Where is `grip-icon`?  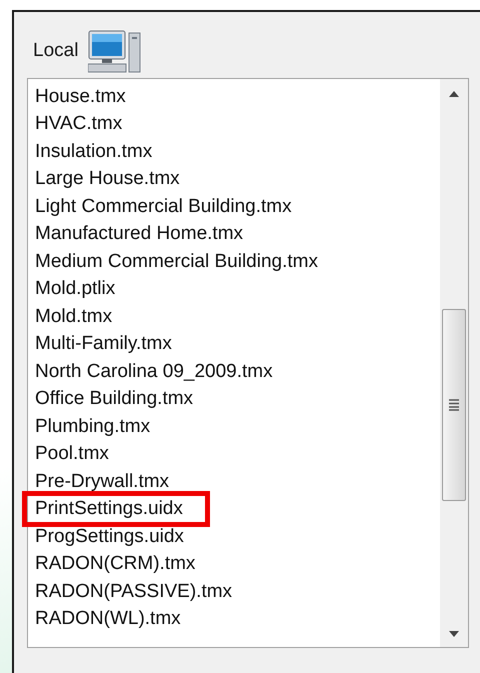
grip-icon is located at coordinates (454, 405).